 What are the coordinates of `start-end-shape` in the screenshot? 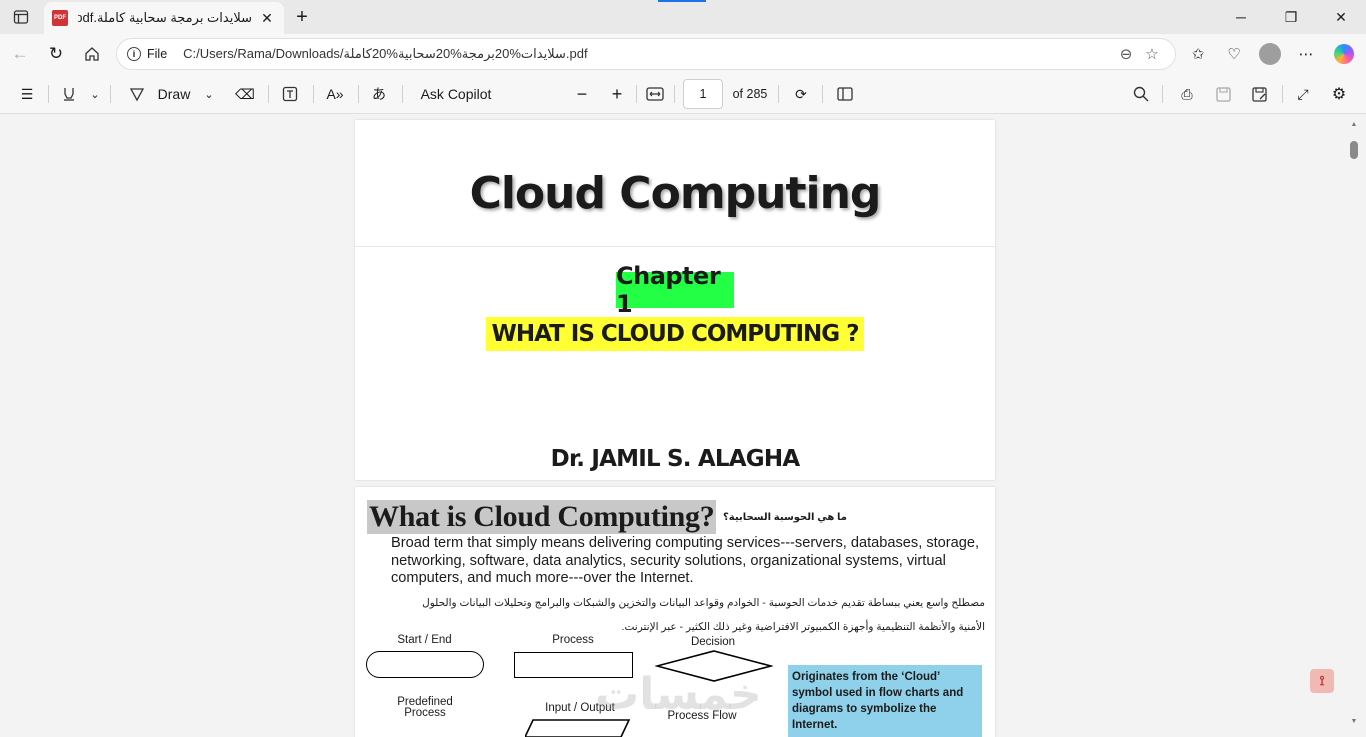 It's located at (425, 664).